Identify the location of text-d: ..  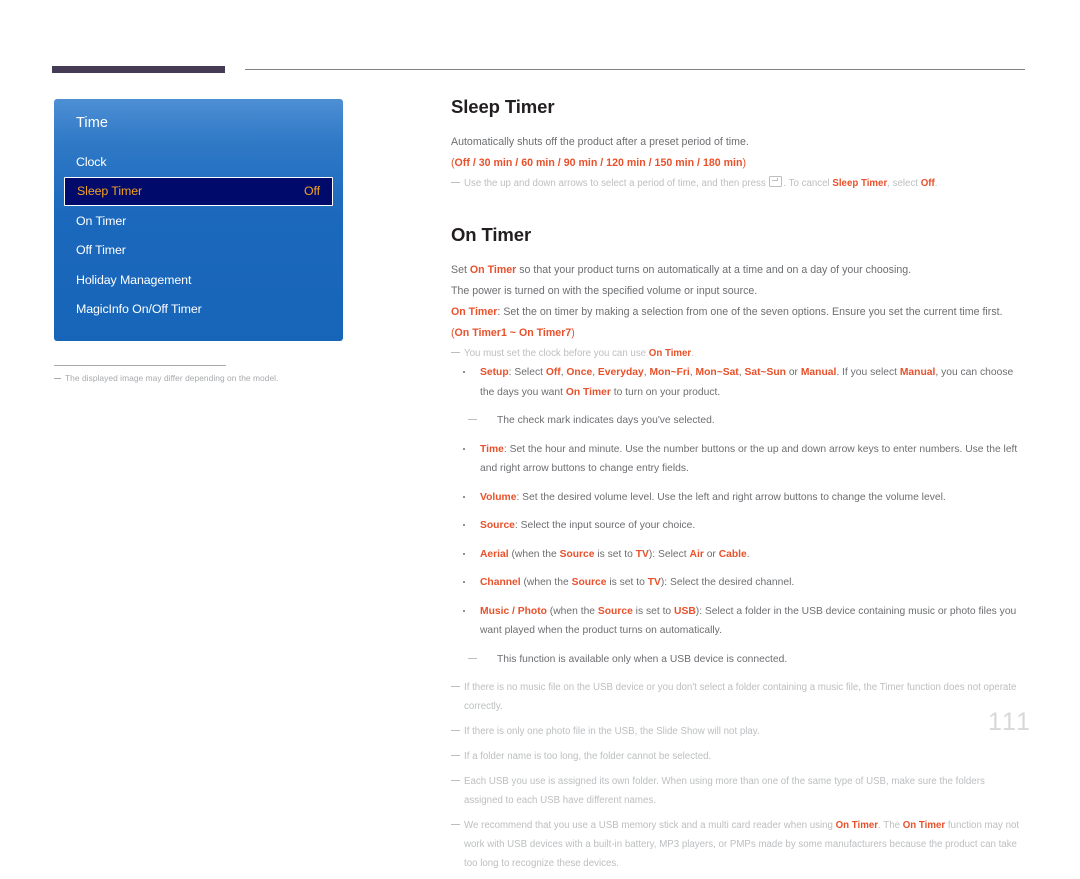
(748, 554).